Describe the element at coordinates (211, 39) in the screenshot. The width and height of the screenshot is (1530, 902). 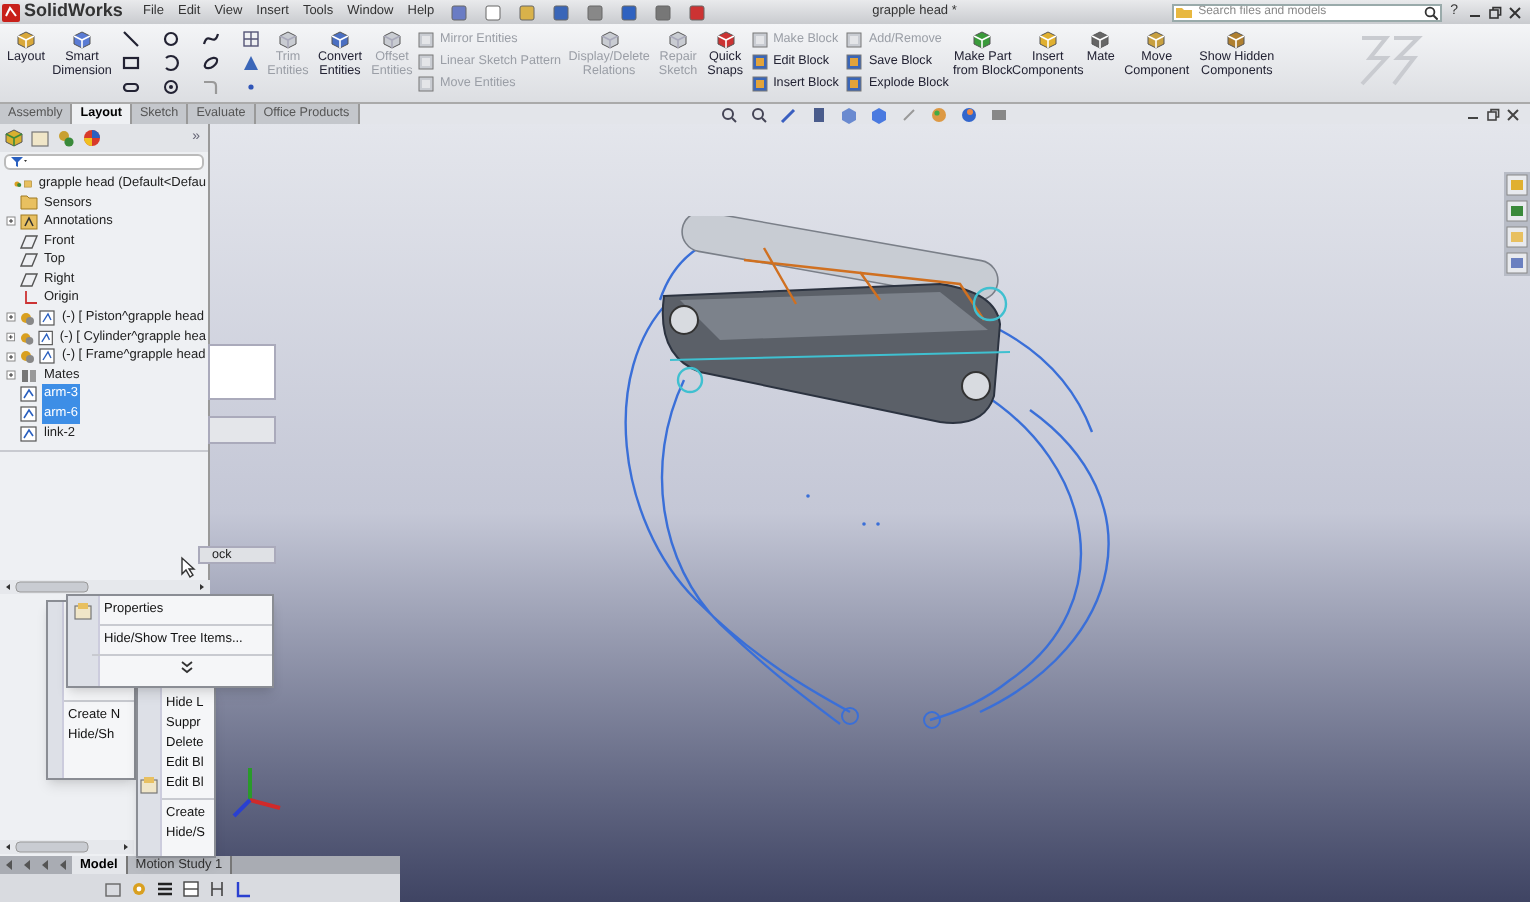
I see `curve-icon` at that location.